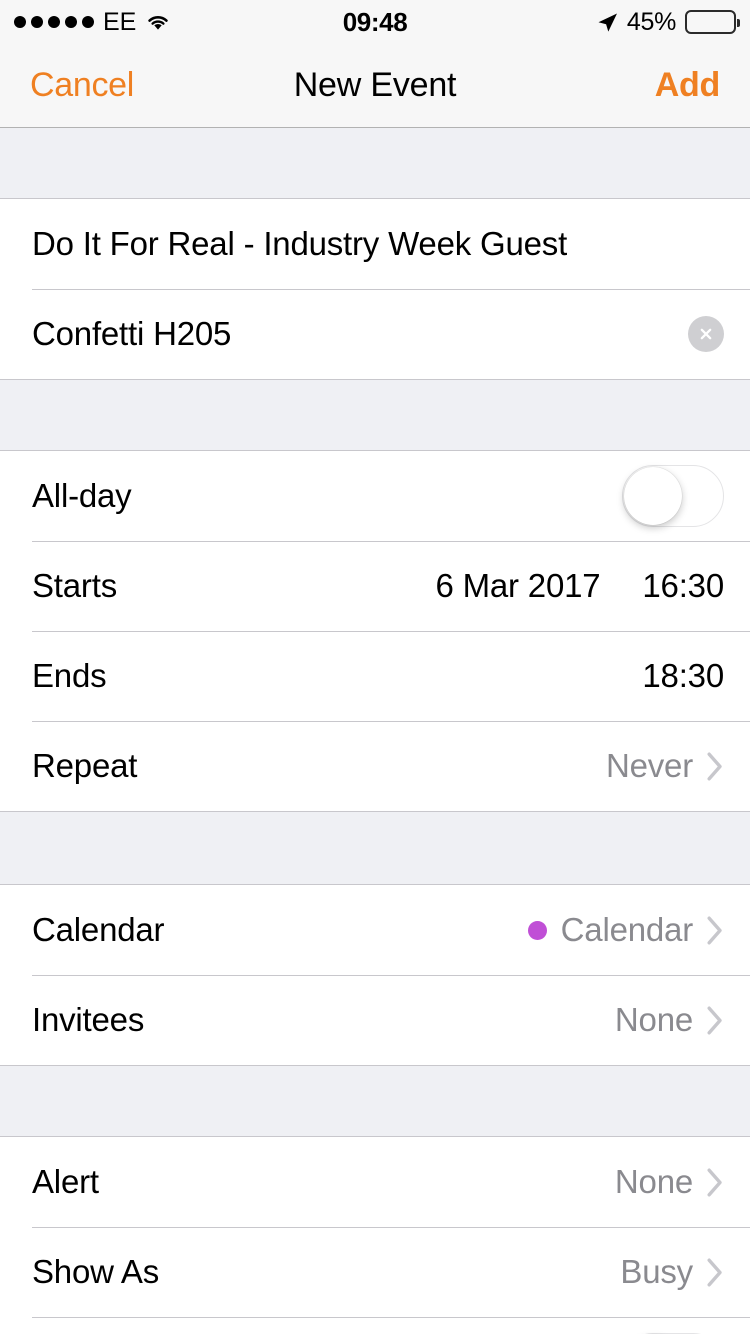  What do you see at coordinates (375, 496) in the screenshot?
I see `all-day-row: All-day` at bounding box center [375, 496].